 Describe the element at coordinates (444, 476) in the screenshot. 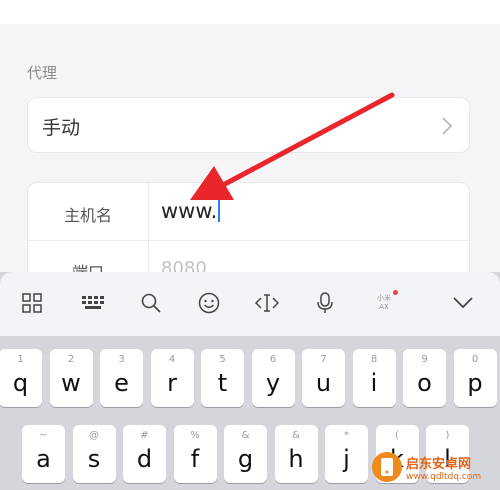

I see `watermark-url: www.qdltdq.com` at that location.